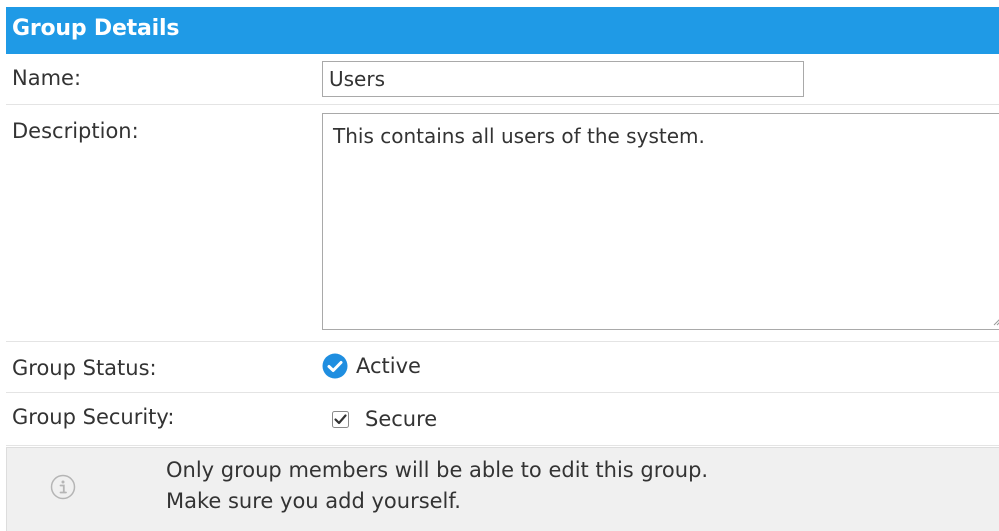 The image size is (999, 531). I want to click on name-row: Name:, so click(502, 79).